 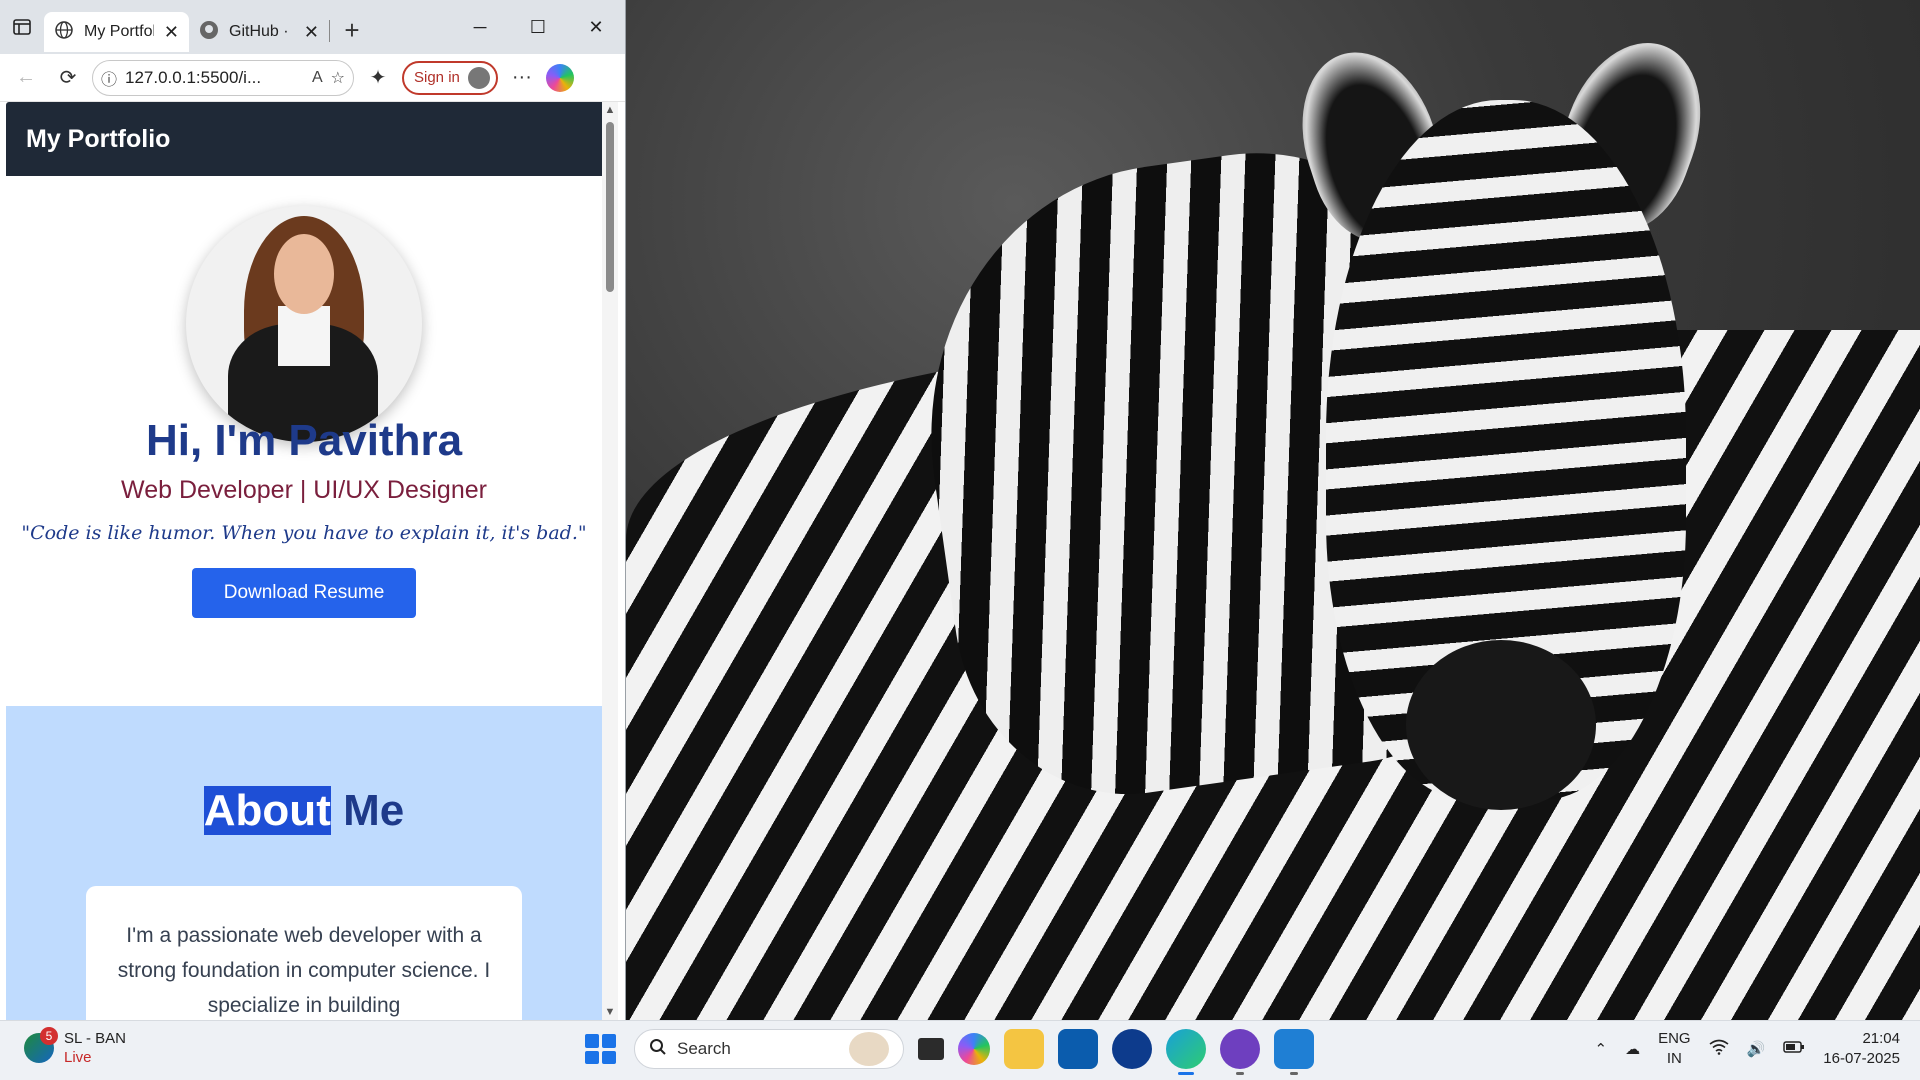 I want to click on tab-bar: My Portfolio ✕ GitHub · B ✕ + ─ ☐ ✕, so click(x=312, y=27).